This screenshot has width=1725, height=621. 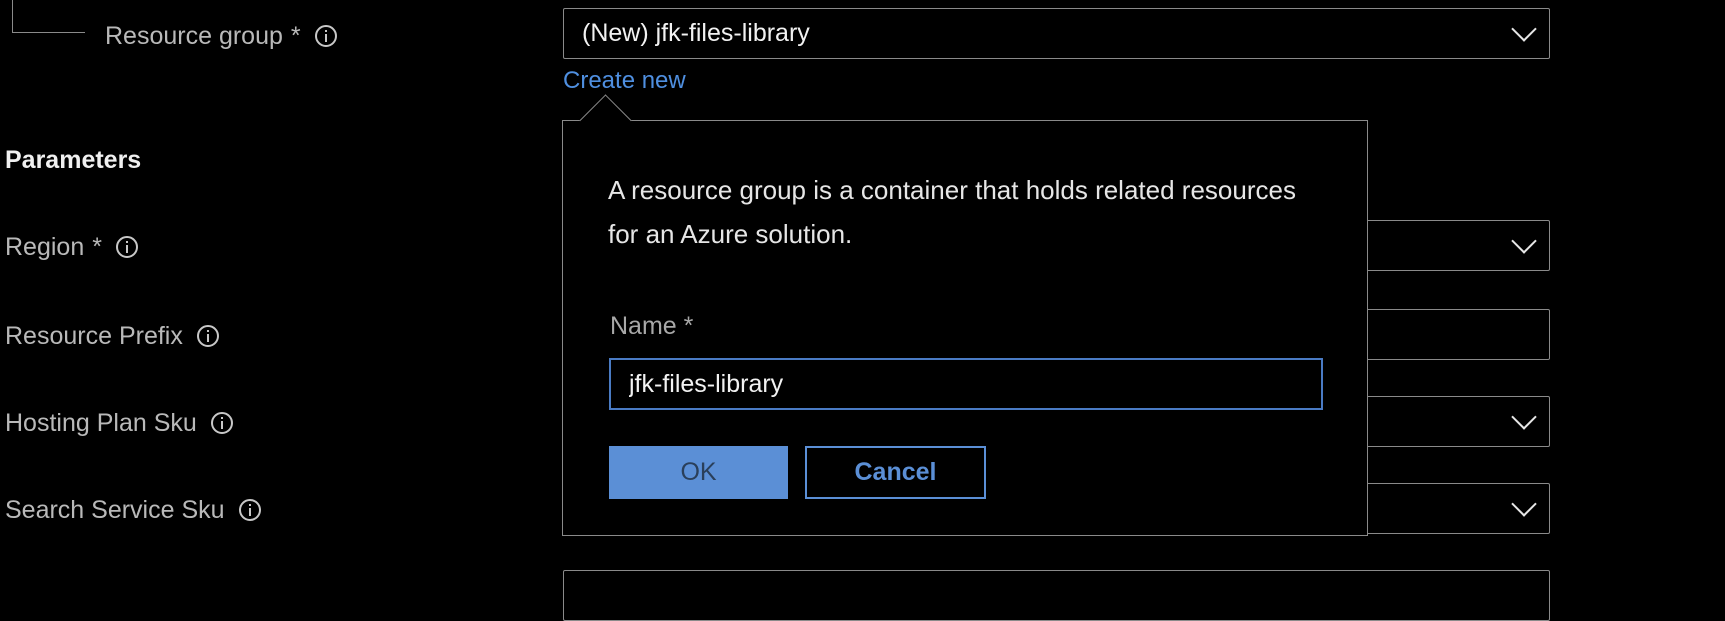 I want to click on region-label: Region, so click(x=45, y=246).